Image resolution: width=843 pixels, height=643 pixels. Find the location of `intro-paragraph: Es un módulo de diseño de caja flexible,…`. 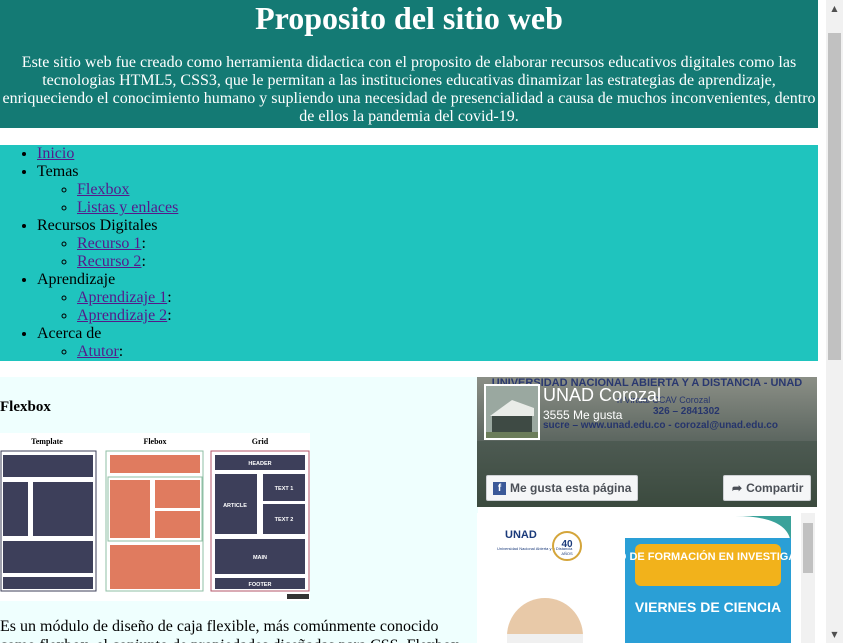

intro-paragraph: Es un módulo de diseño de caja flexible,… is located at coordinates (229, 630).